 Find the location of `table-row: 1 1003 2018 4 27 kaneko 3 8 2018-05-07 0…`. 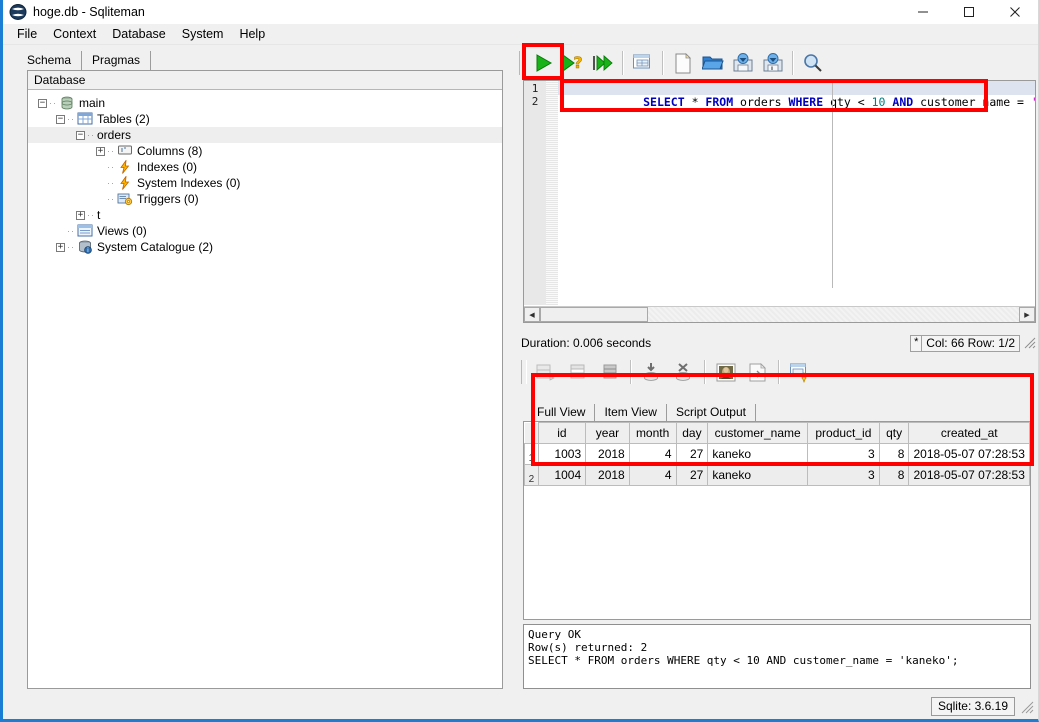

table-row: 1 1003 2018 4 27 kaneko 3 8 2018-05-07 0… is located at coordinates (777, 454).